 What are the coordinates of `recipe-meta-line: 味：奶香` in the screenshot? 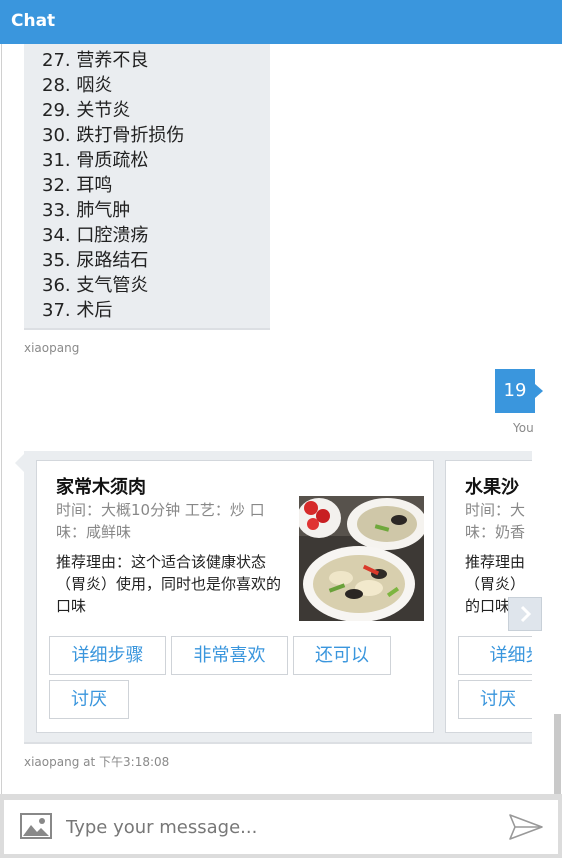 It's located at (495, 532).